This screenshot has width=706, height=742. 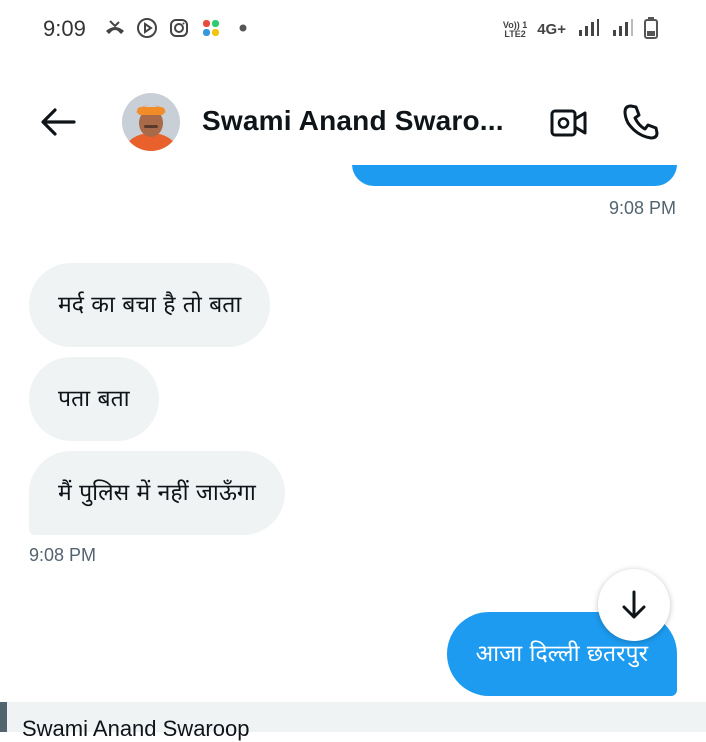 I want to click on phone-icon, so click(x=641, y=122).